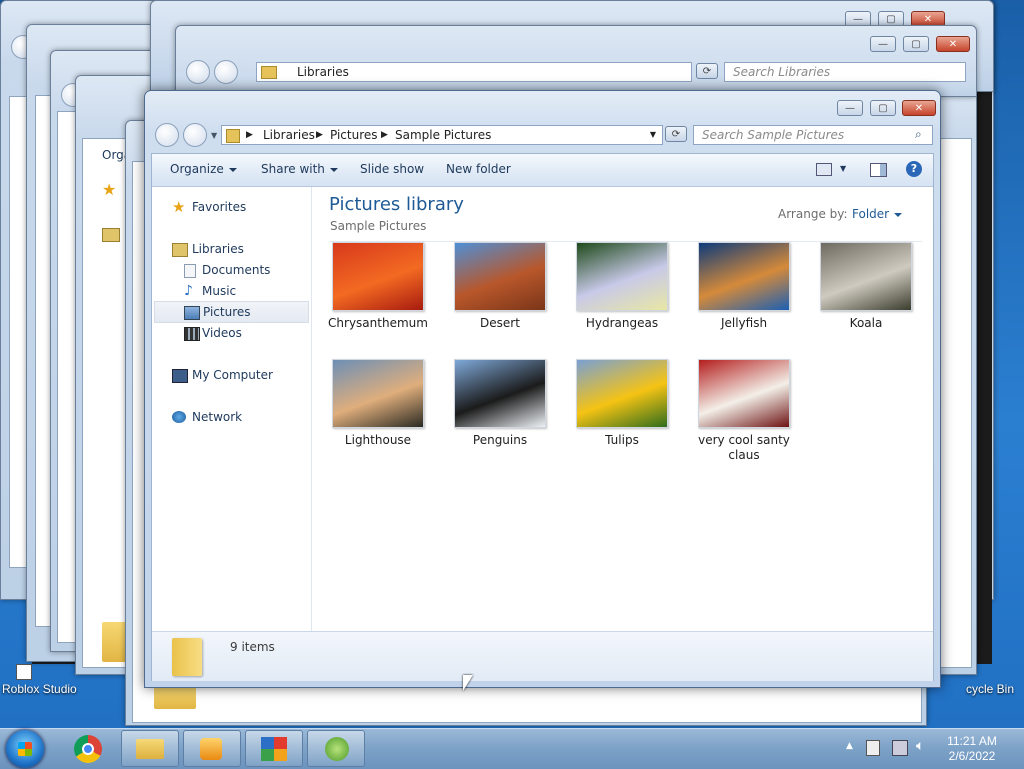 The image size is (1024, 769). I want to click on help-icon: ?, so click(914, 169).